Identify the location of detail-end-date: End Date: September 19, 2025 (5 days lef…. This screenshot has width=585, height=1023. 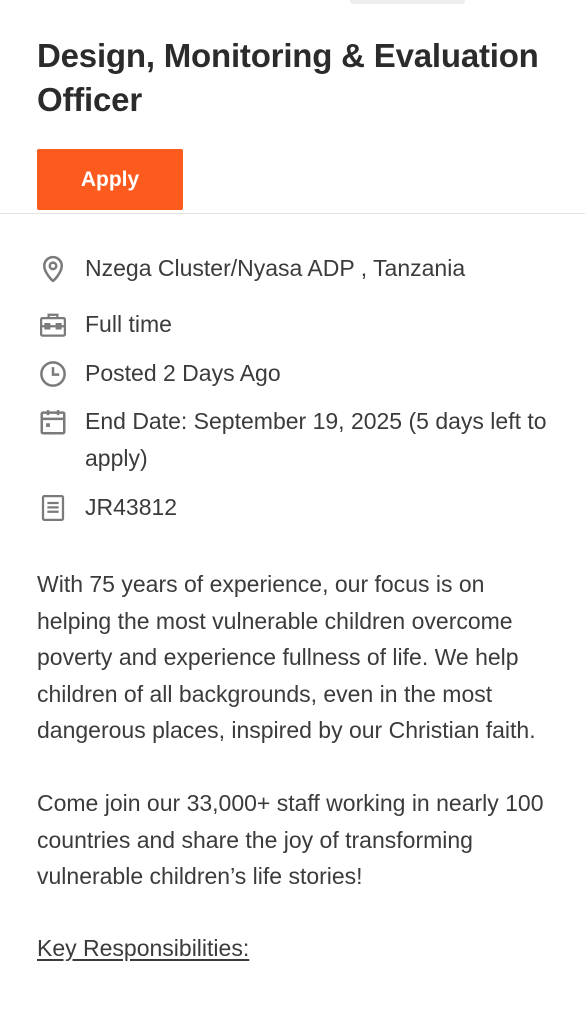
(292, 440).